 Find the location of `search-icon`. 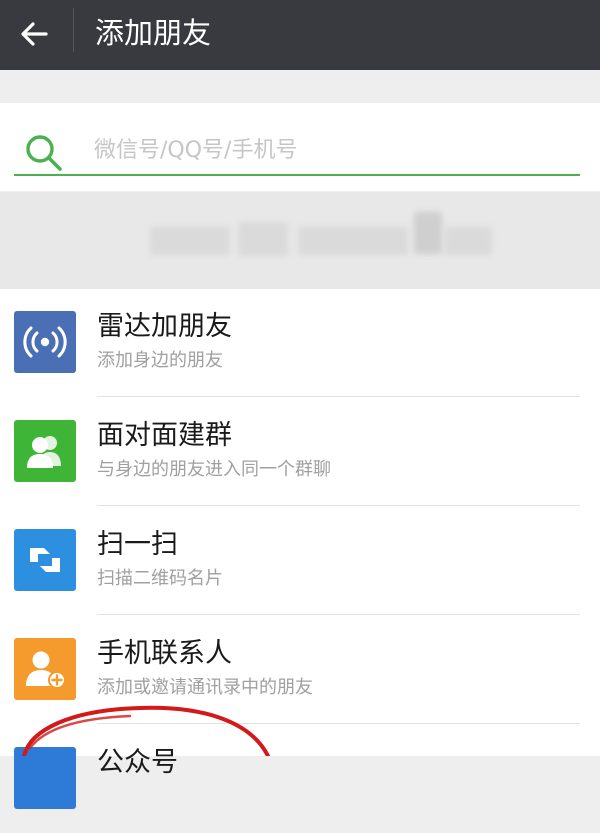

search-icon is located at coordinates (44, 153).